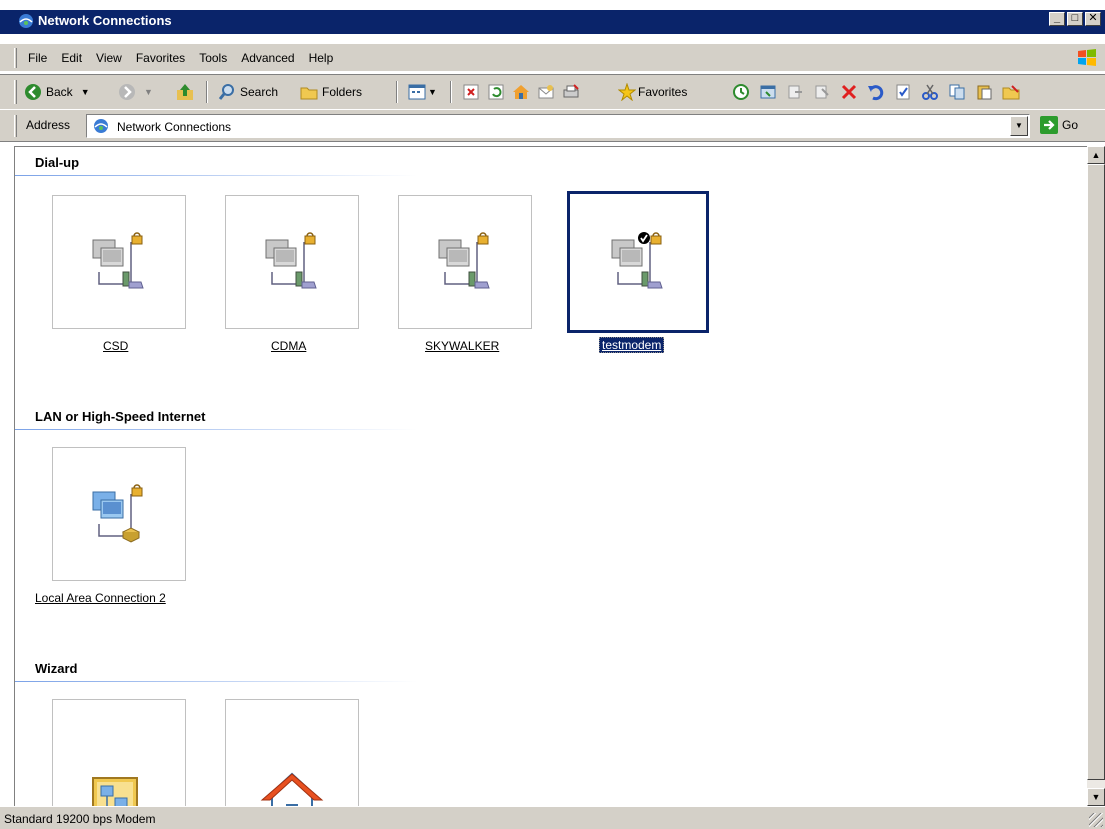  What do you see at coordinates (462, 346) in the screenshot?
I see `connection-label: SKYWALKER` at bounding box center [462, 346].